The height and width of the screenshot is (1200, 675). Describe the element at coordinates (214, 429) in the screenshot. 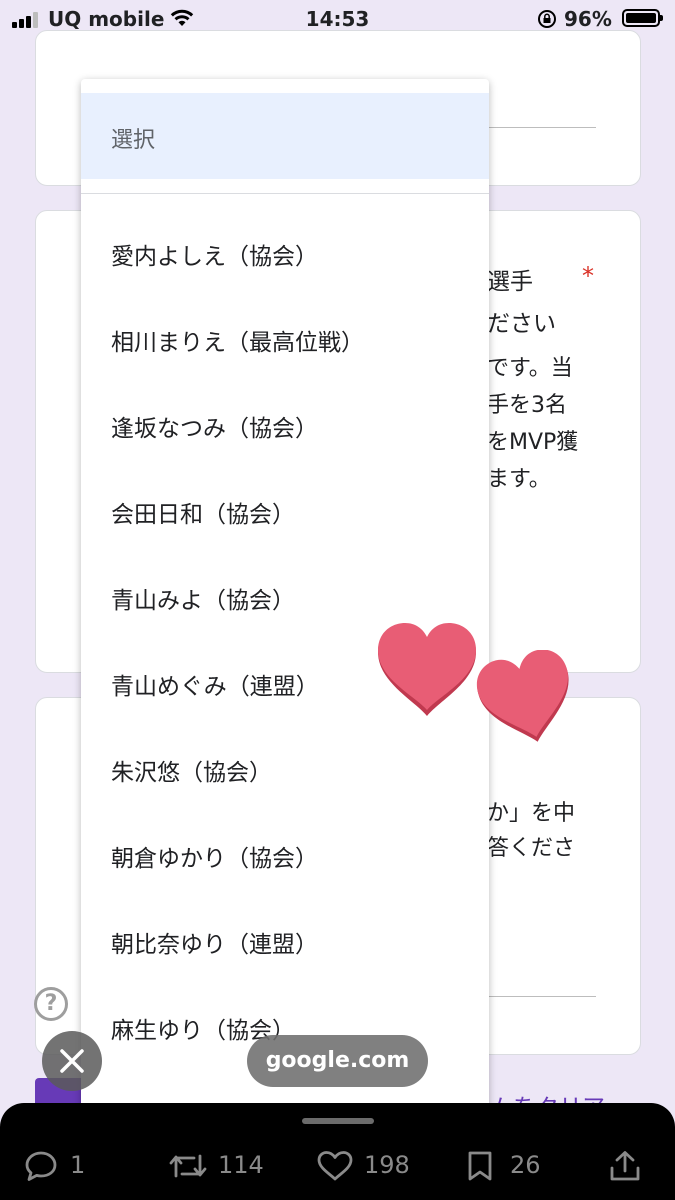

I see `option-label: 逢坂なつみ（協会）` at that location.